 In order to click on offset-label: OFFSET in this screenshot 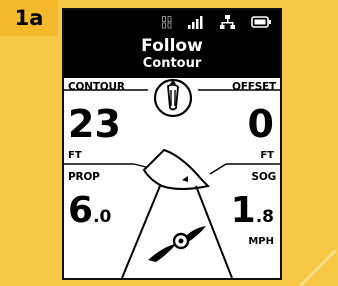, I will do `click(254, 87)`.